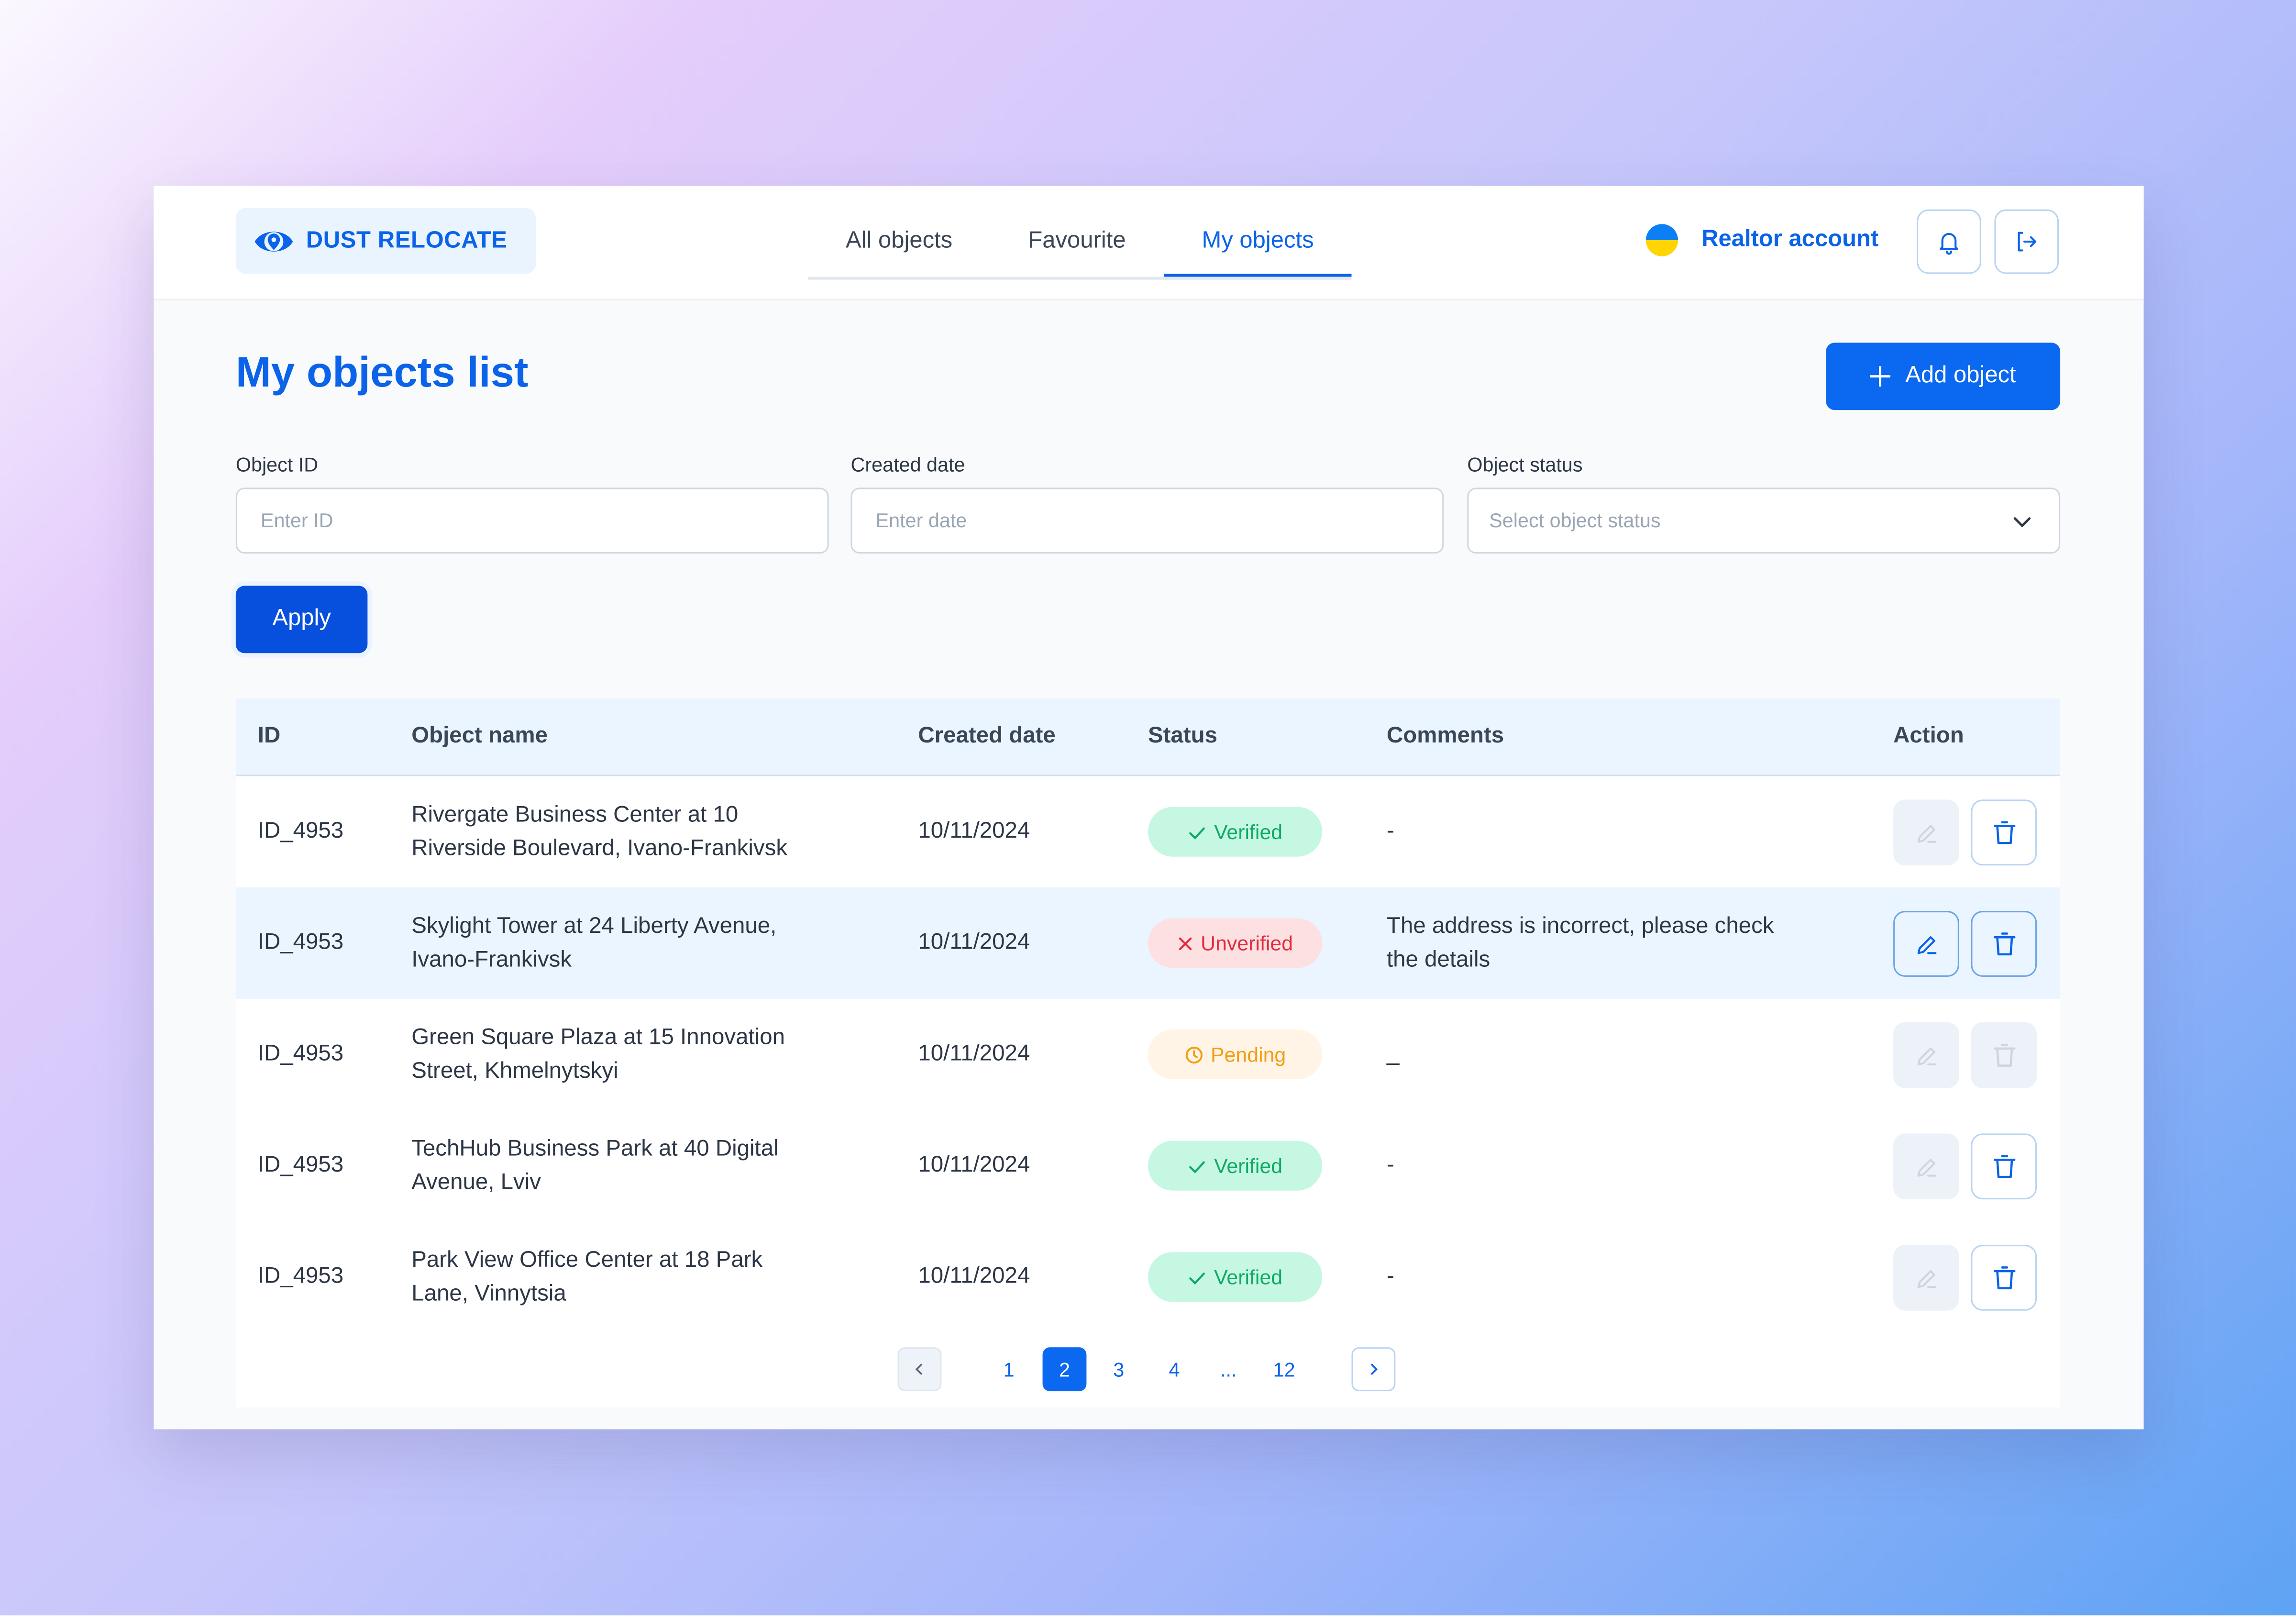 The height and width of the screenshot is (1616, 2296). I want to click on object-id-field, so click(532, 520).